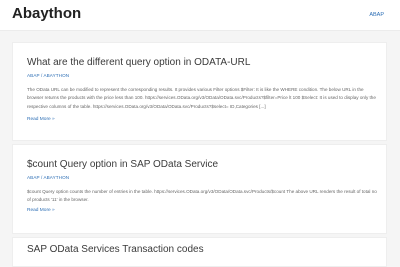  I want to click on site-title: Abaython, so click(46, 13).